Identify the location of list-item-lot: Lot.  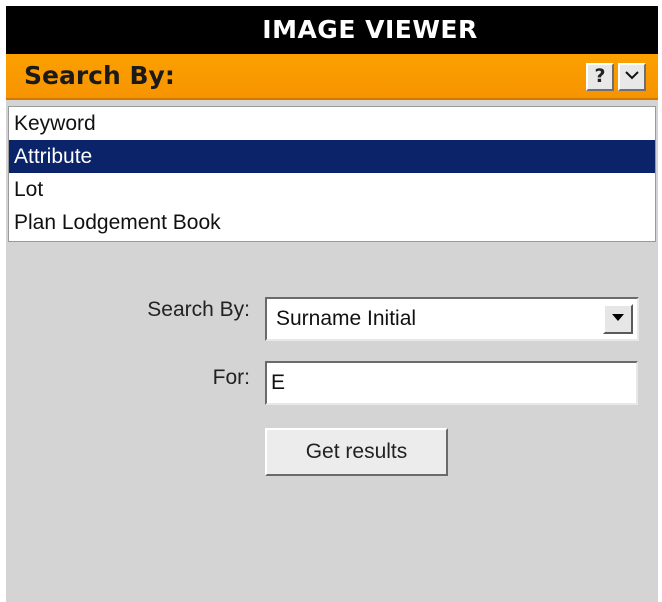
(332, 189).